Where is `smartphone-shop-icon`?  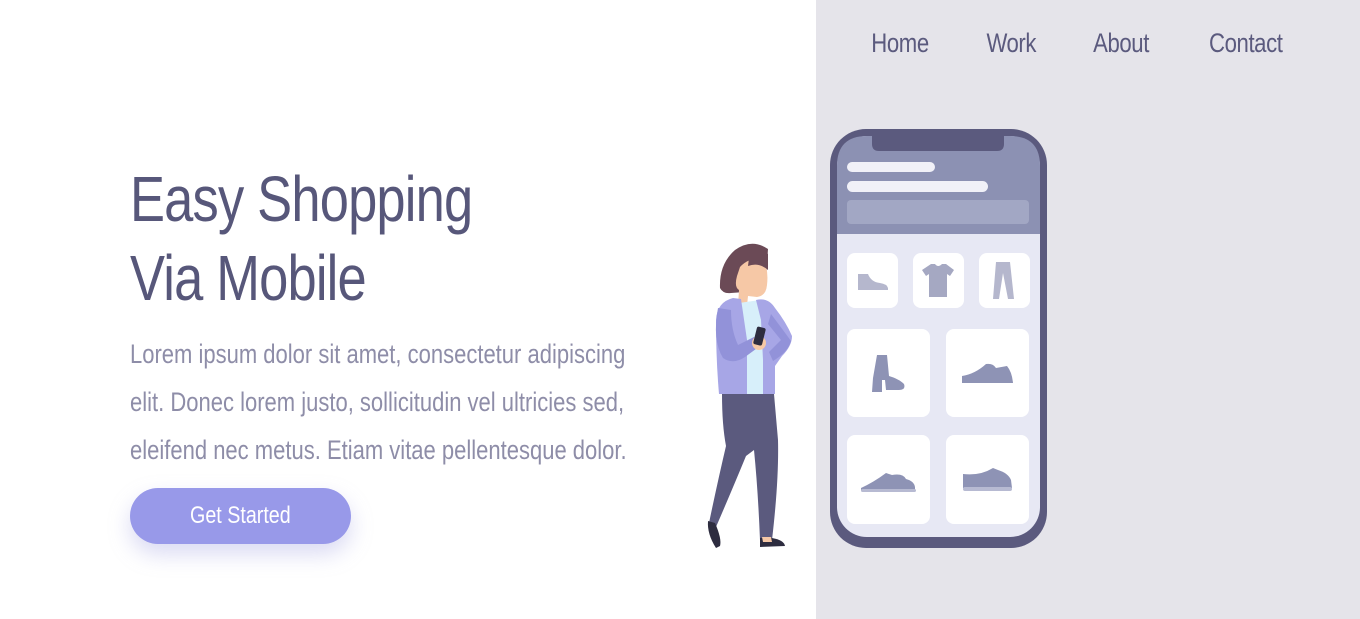
smartphone-shop-icon is located at coordinates (938, 338).